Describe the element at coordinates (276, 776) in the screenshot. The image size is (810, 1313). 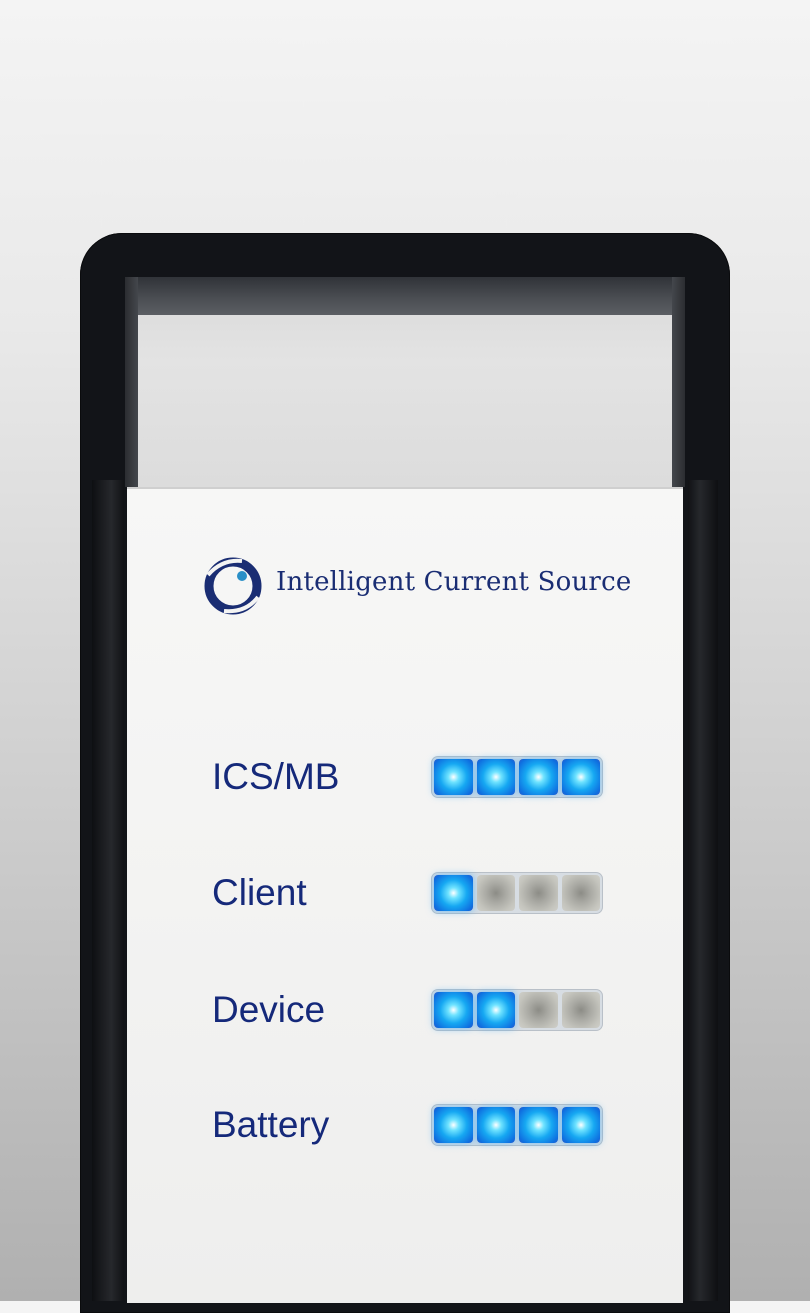
I see `status-label: ICS/MB` at that location.